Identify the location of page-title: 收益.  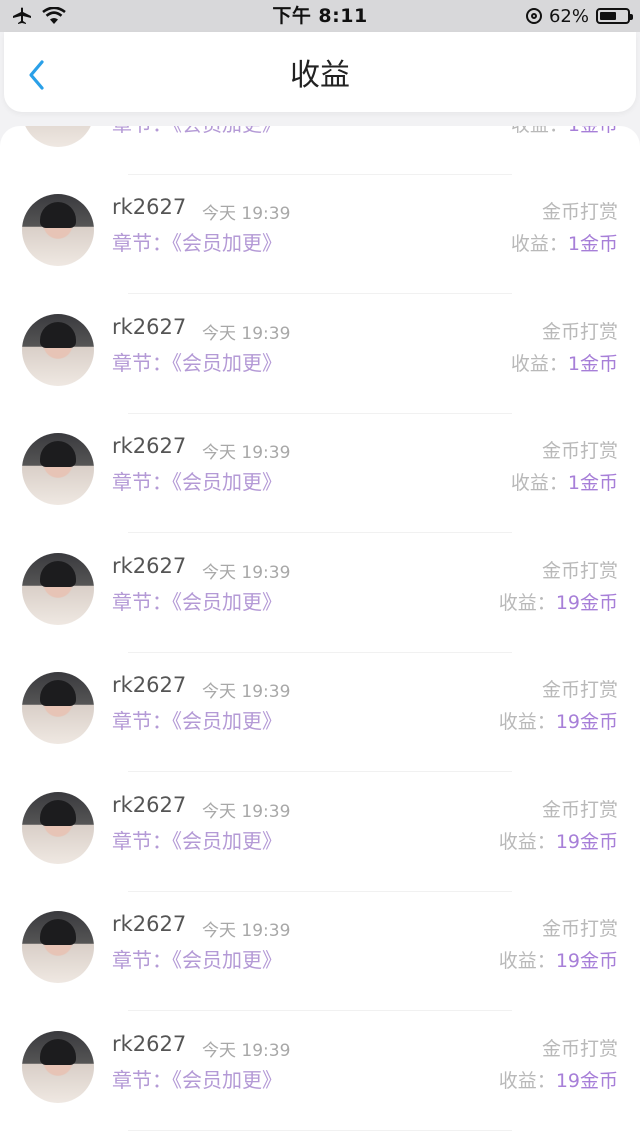
(320, 75).